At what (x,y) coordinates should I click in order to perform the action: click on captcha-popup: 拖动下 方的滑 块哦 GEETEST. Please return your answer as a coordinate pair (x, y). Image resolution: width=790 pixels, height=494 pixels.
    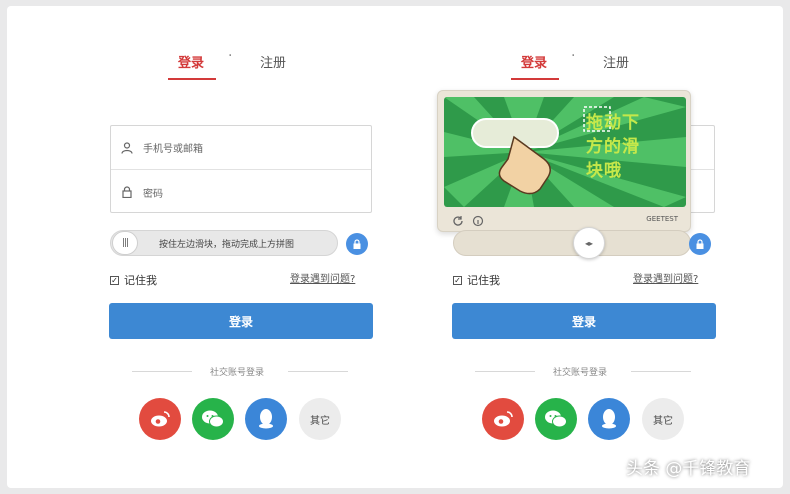
    Looking at the image, I should click on (564, 161).